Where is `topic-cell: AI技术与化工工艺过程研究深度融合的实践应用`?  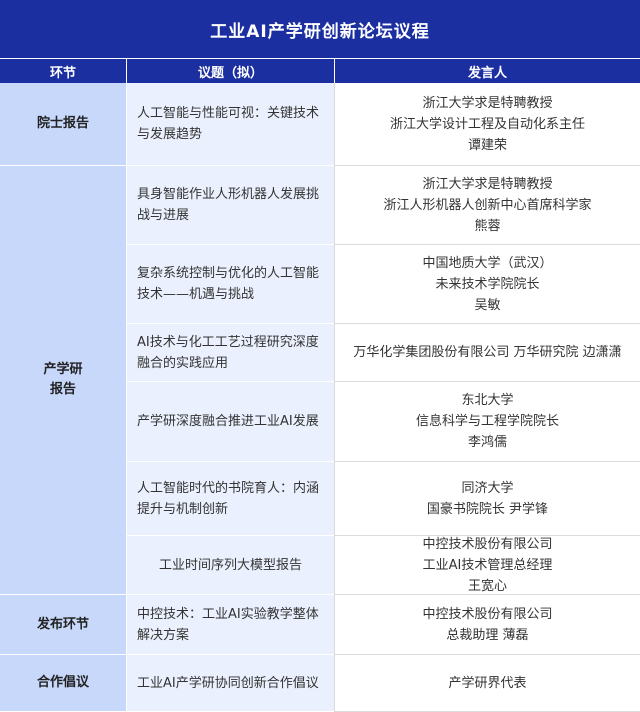 topic-cell: AI技术与化工工艺过程研究深度融合的实践应用 is located at coordinates (230, 353).